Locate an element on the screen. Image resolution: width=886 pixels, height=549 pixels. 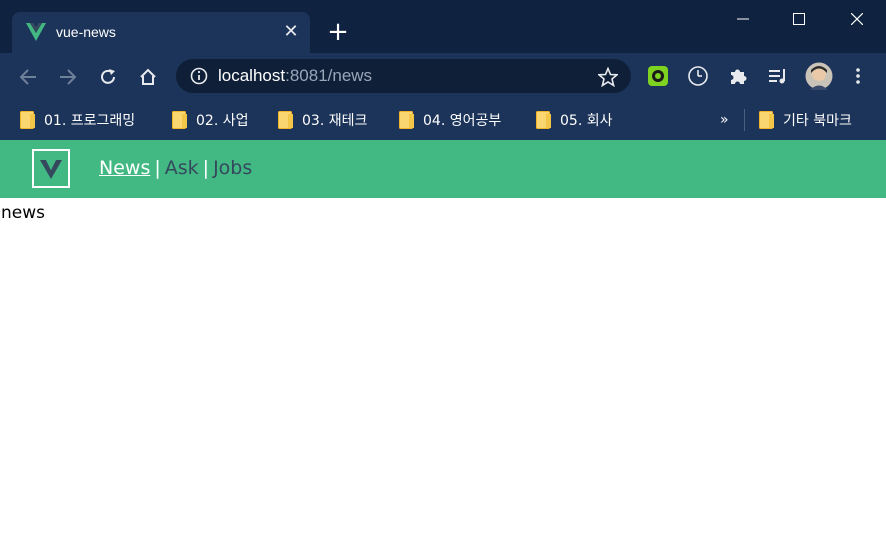
media-queue-icon is located at coordinates (778, 76).